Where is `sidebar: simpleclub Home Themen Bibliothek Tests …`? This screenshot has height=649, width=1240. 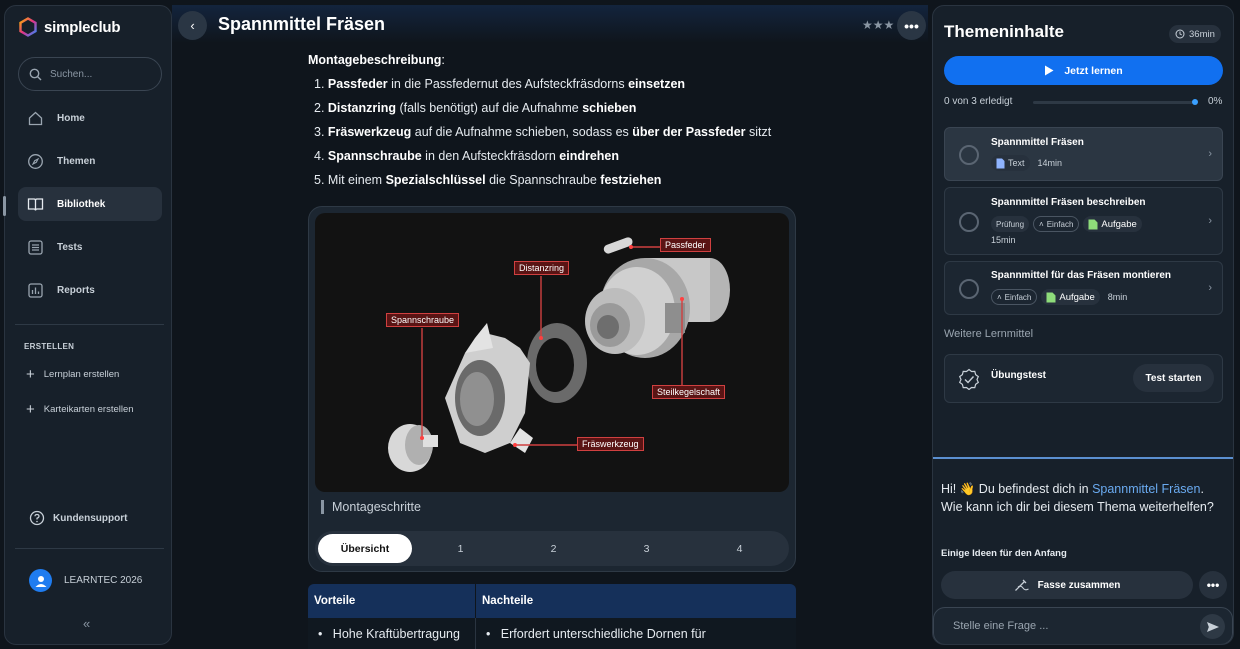 sidebar: simpleclub Home Themen Bibliothek Tests … is located at coordinates (87, 325).